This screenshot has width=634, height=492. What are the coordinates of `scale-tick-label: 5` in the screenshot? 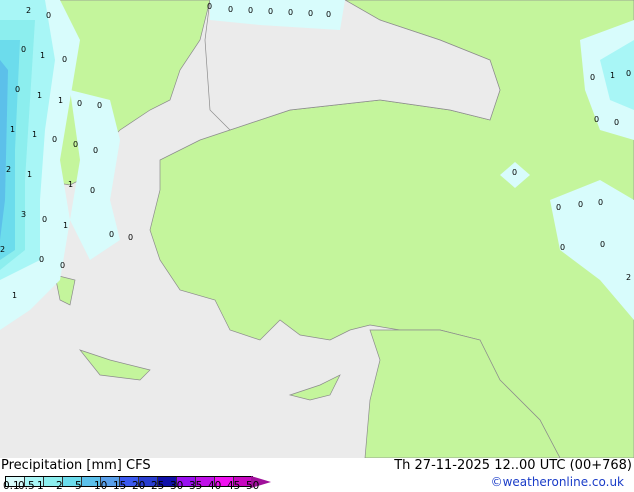 It's located at (78, 486).